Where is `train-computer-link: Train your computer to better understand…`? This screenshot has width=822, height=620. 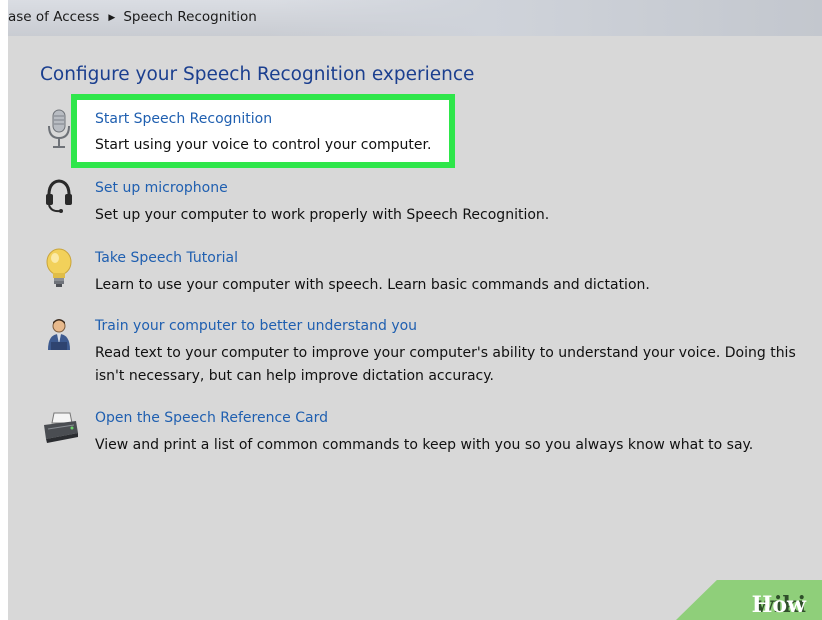
train-computer-link: Train your computer to better understand… is located at coordinates (256, 326).